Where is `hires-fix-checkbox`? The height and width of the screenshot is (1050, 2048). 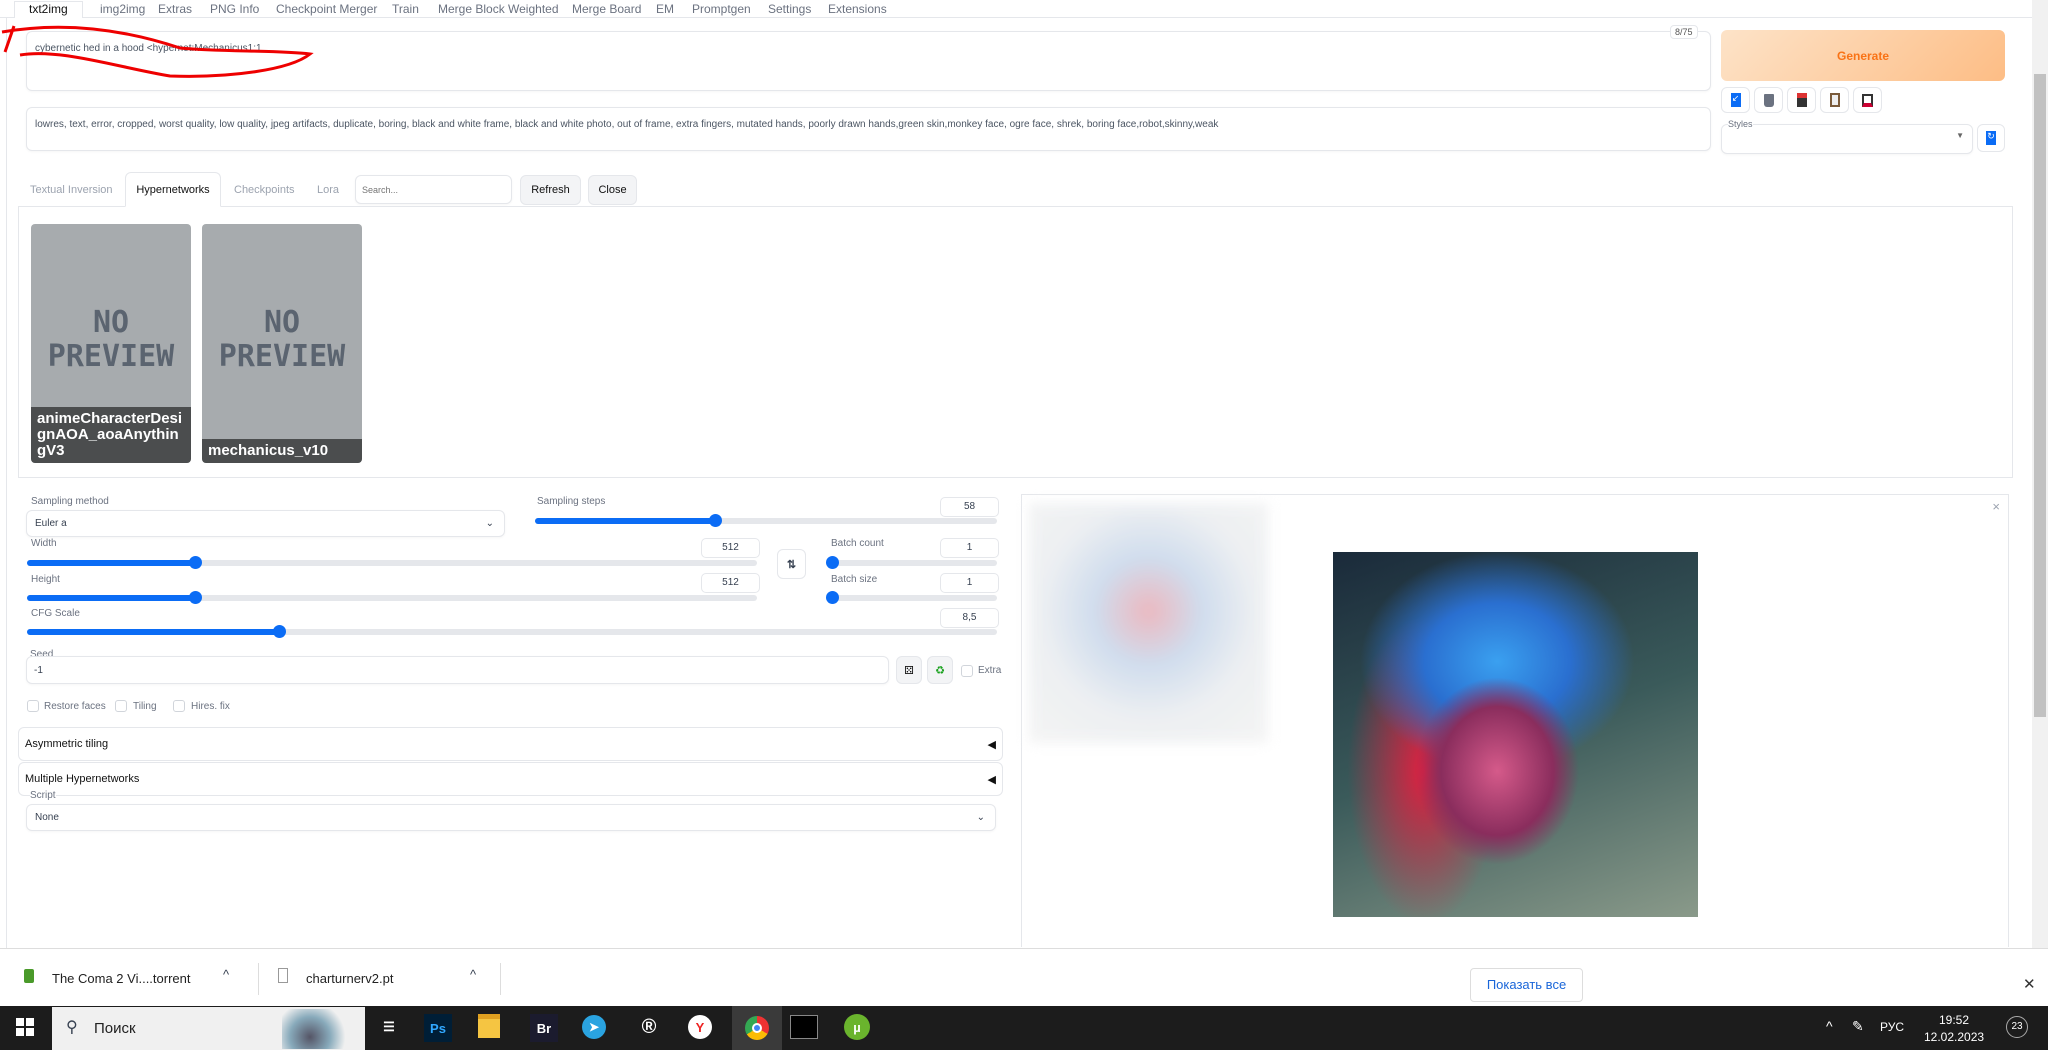
hires-fix-checkbox is located at coordinates (179, 706).